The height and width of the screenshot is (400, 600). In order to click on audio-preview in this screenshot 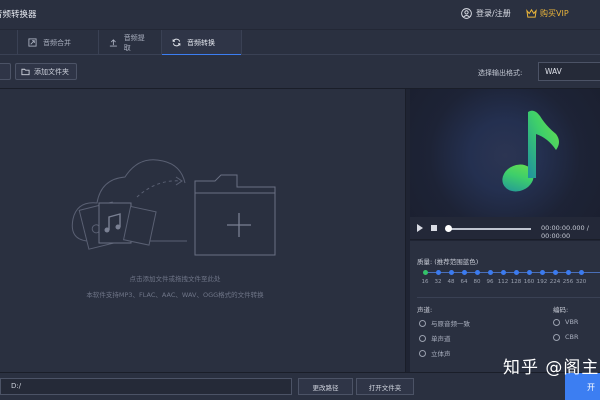, I will do `click(505, 153)`.